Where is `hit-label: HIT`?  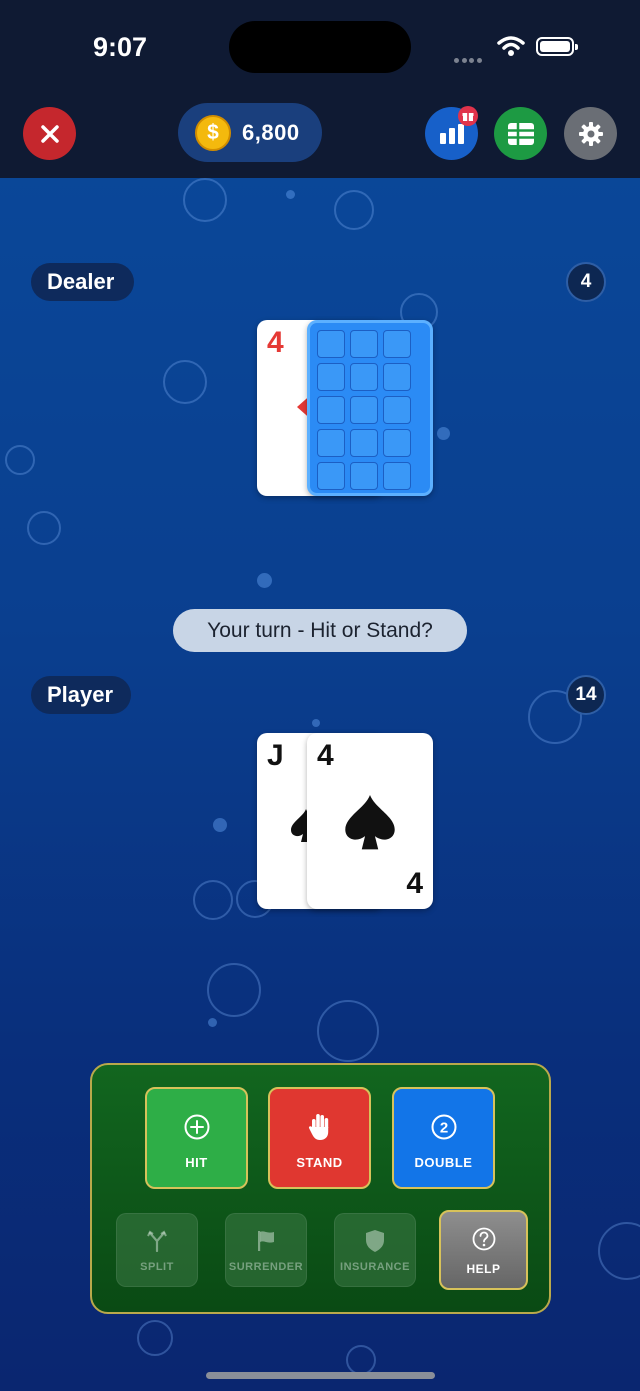 hit-label: HIT is located at coordinates (196, 1162).